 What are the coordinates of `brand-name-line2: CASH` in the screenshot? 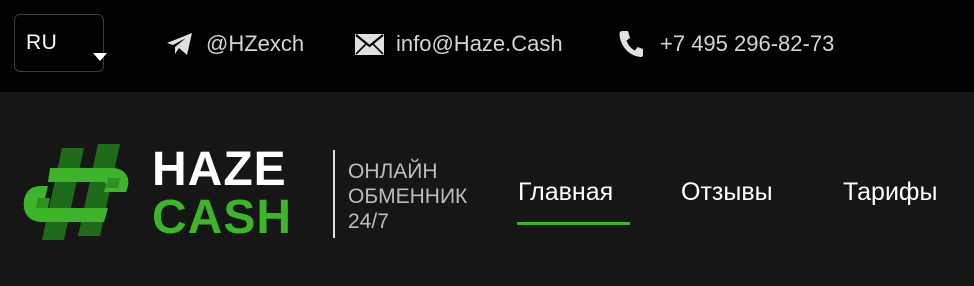 It's located at (222, 217).